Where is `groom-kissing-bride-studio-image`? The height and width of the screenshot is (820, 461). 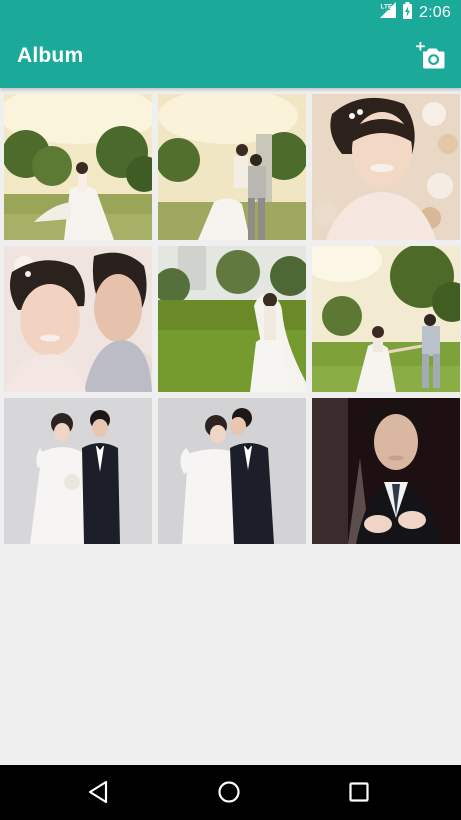
groom-kissing-bride-studio-image is located at coordinates (232, 471).